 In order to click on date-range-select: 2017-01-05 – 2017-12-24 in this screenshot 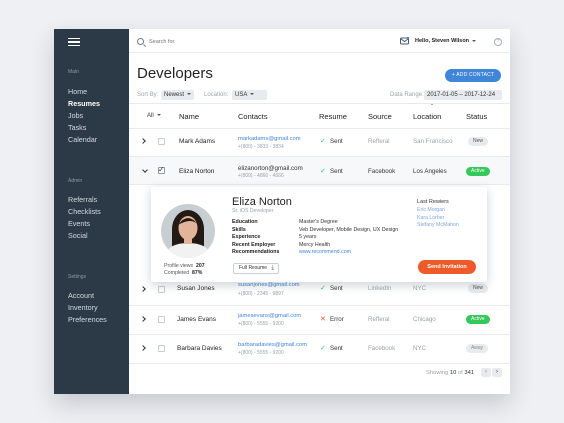, I will do `click(463, 98)`.